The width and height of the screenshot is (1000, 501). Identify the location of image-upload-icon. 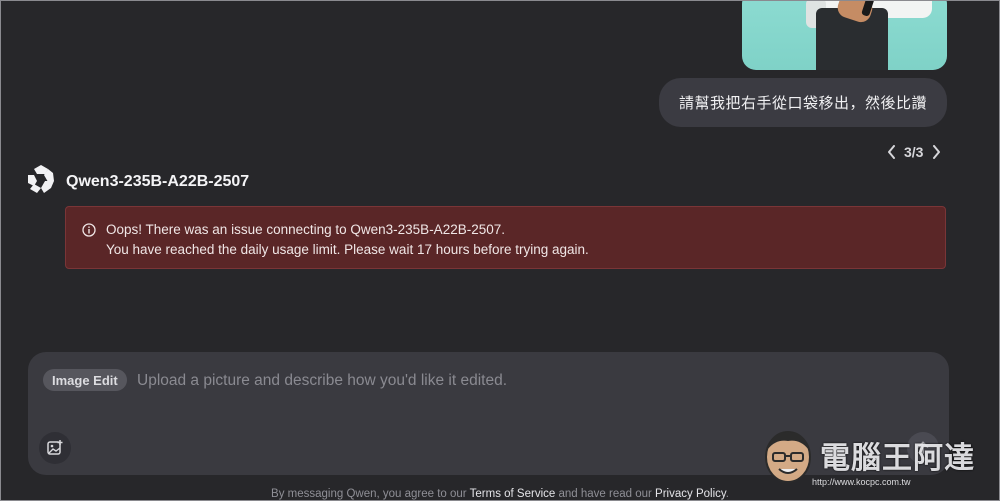
(55, 447).